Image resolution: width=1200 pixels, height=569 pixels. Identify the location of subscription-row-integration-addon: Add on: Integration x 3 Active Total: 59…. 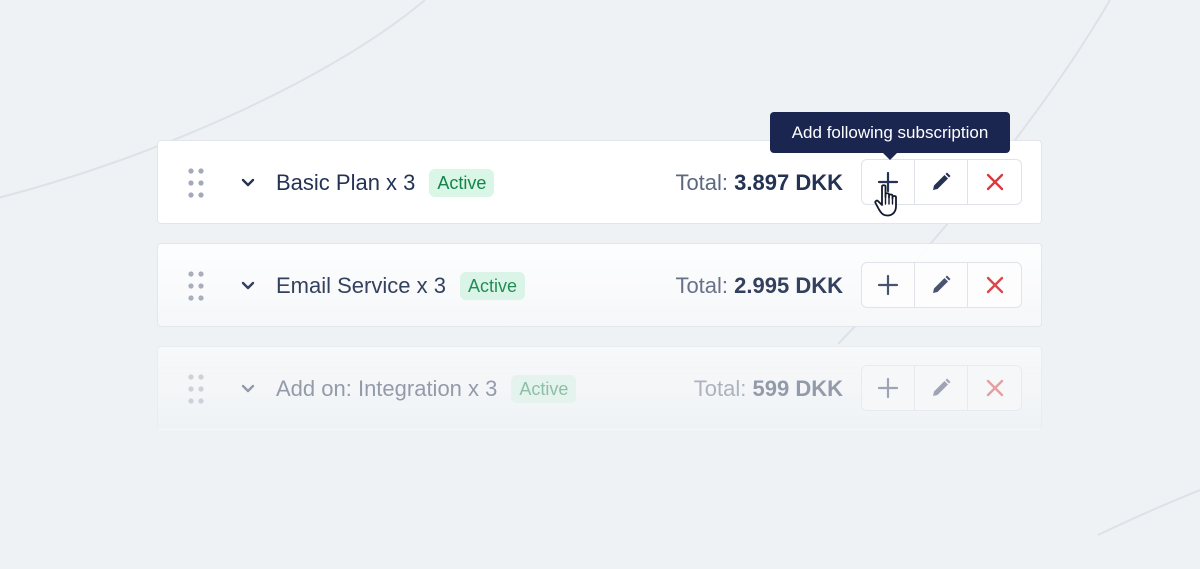
(599, 388).